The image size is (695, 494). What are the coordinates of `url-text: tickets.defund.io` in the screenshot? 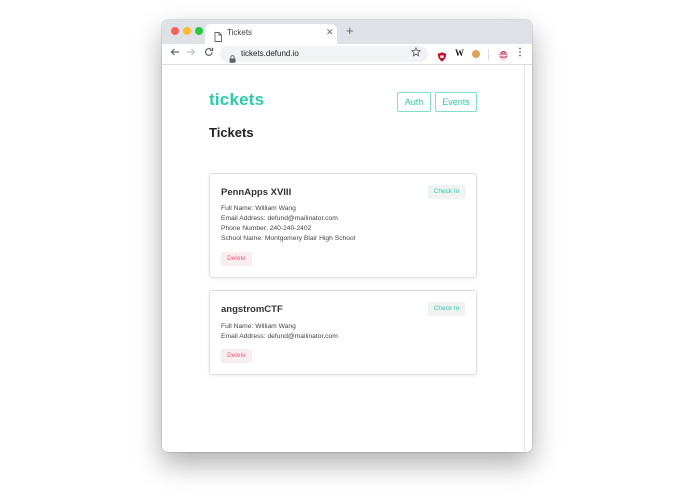 It's located at (270, 53).